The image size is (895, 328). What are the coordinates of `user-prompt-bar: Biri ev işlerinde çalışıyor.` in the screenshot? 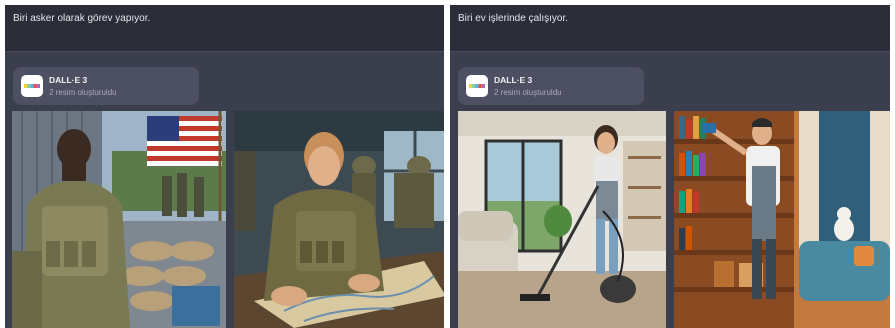 It's located at (670, 28).